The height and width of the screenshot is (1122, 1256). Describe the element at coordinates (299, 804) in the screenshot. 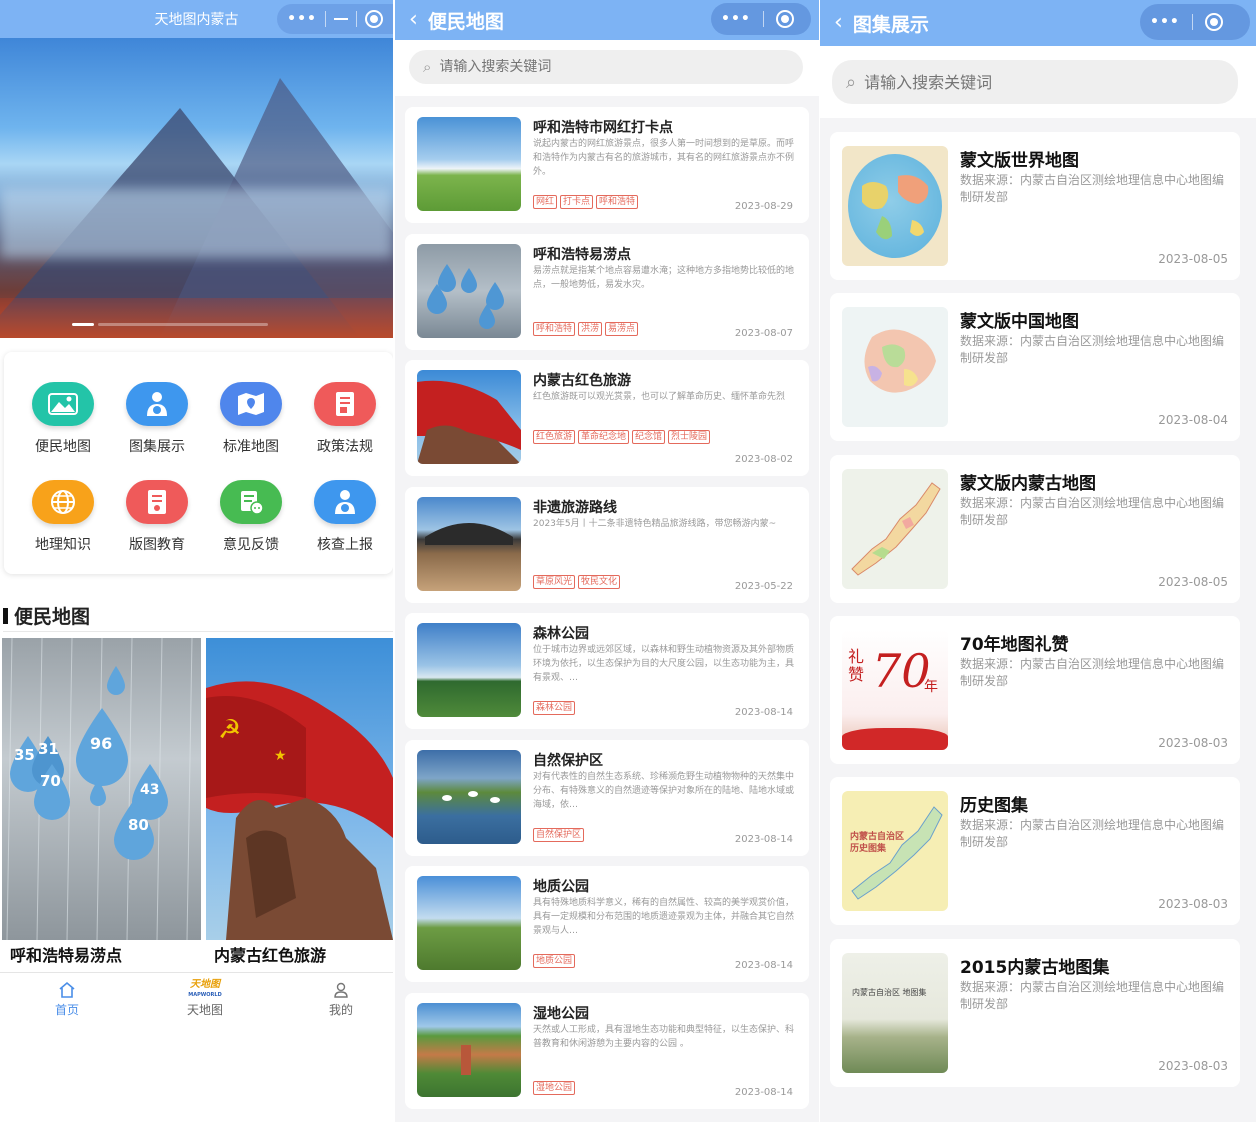

I see `featured-card-red-tourism: ☭ ★ 内蒙古红色旅游` at that location.